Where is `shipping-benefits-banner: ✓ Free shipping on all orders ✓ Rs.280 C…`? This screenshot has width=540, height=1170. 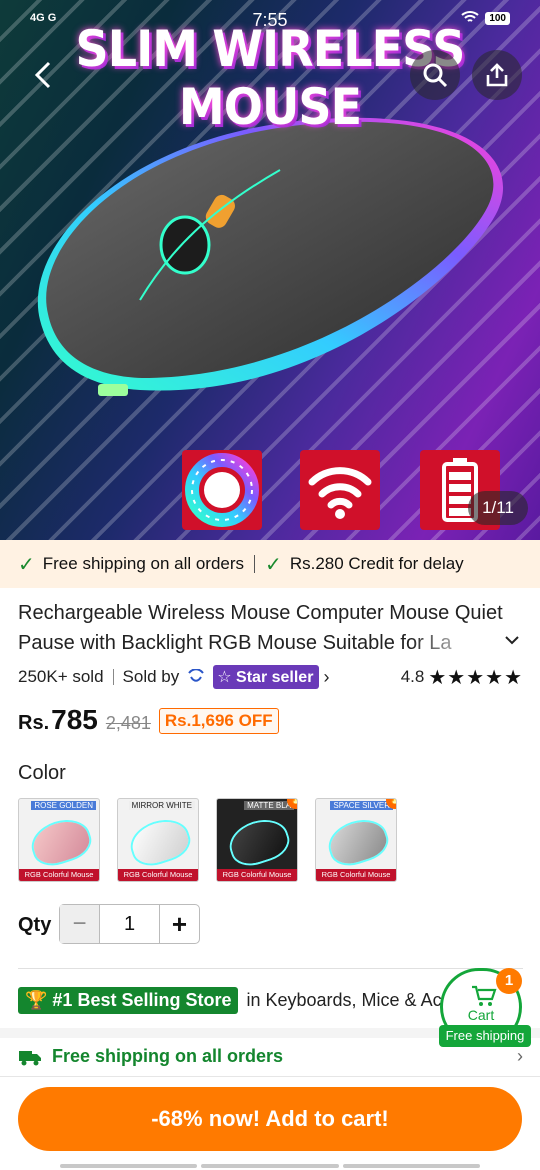 shipping-benefits-banner: ✓ Free shipping on all orders ✓ Rs.280 C… is located at coordinates (270, 564).